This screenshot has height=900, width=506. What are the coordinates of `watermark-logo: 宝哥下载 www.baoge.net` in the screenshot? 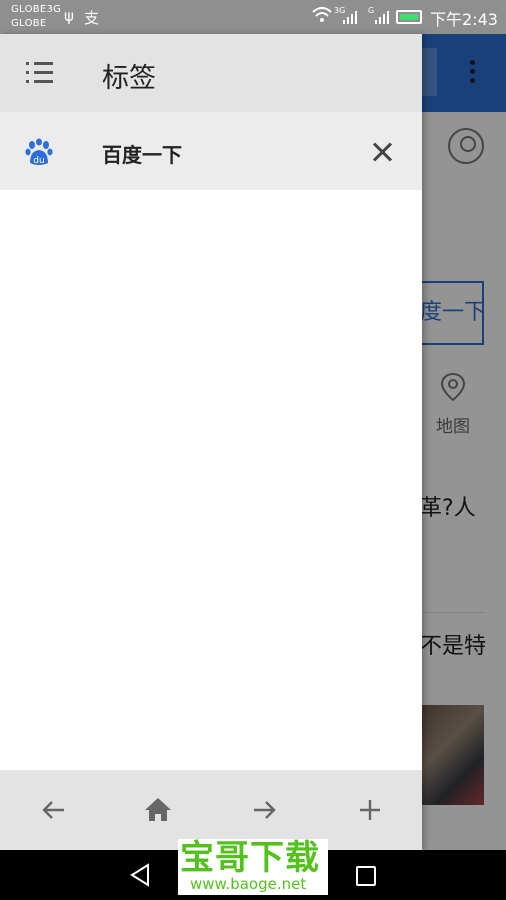 It's located at (253, 867).